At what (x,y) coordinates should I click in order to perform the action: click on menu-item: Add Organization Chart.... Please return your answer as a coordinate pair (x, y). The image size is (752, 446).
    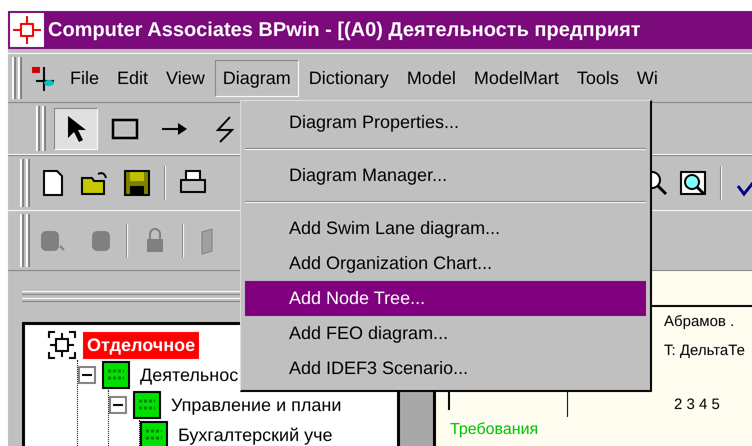
    Looking at the image, I should click on (445, 263).